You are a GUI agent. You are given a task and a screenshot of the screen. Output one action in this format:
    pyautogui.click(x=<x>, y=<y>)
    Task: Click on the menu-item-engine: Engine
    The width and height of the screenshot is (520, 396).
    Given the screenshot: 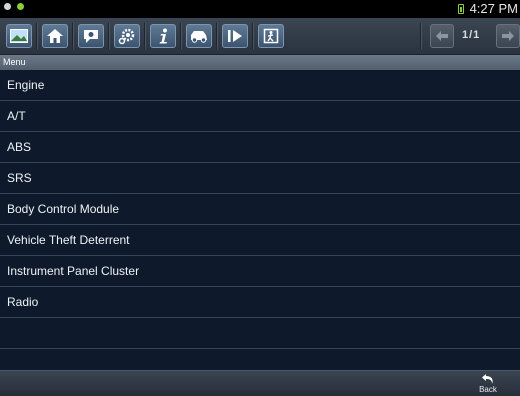 What is the action you would take?
    pyautogui.click(x=260, y=85)
    